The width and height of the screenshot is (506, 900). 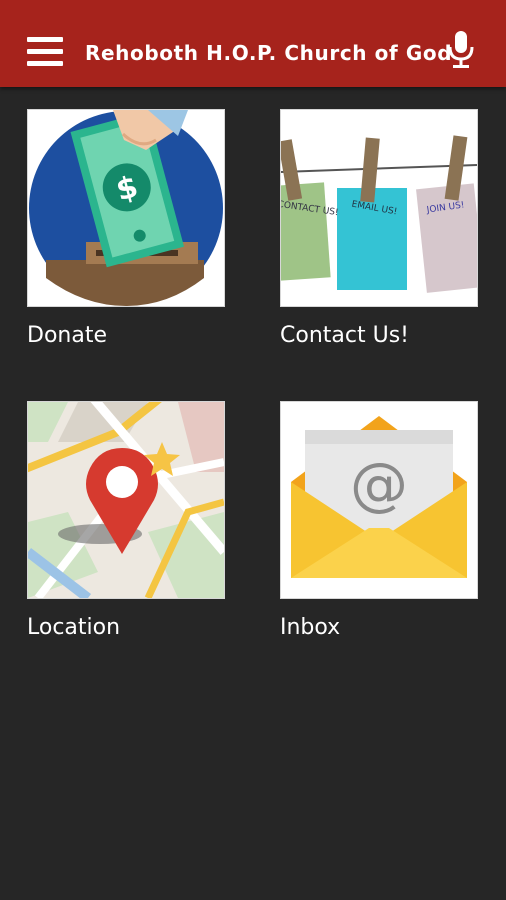 I want to click on tile-label: Contact Us!, so click(x=344, y=335).